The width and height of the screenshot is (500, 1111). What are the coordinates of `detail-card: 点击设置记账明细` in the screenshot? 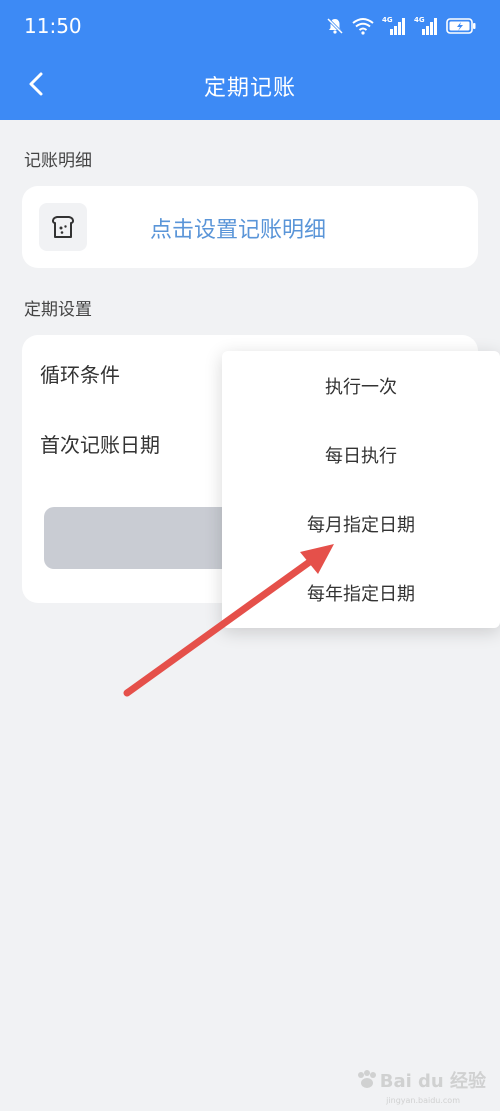 It's located at (250, 227).